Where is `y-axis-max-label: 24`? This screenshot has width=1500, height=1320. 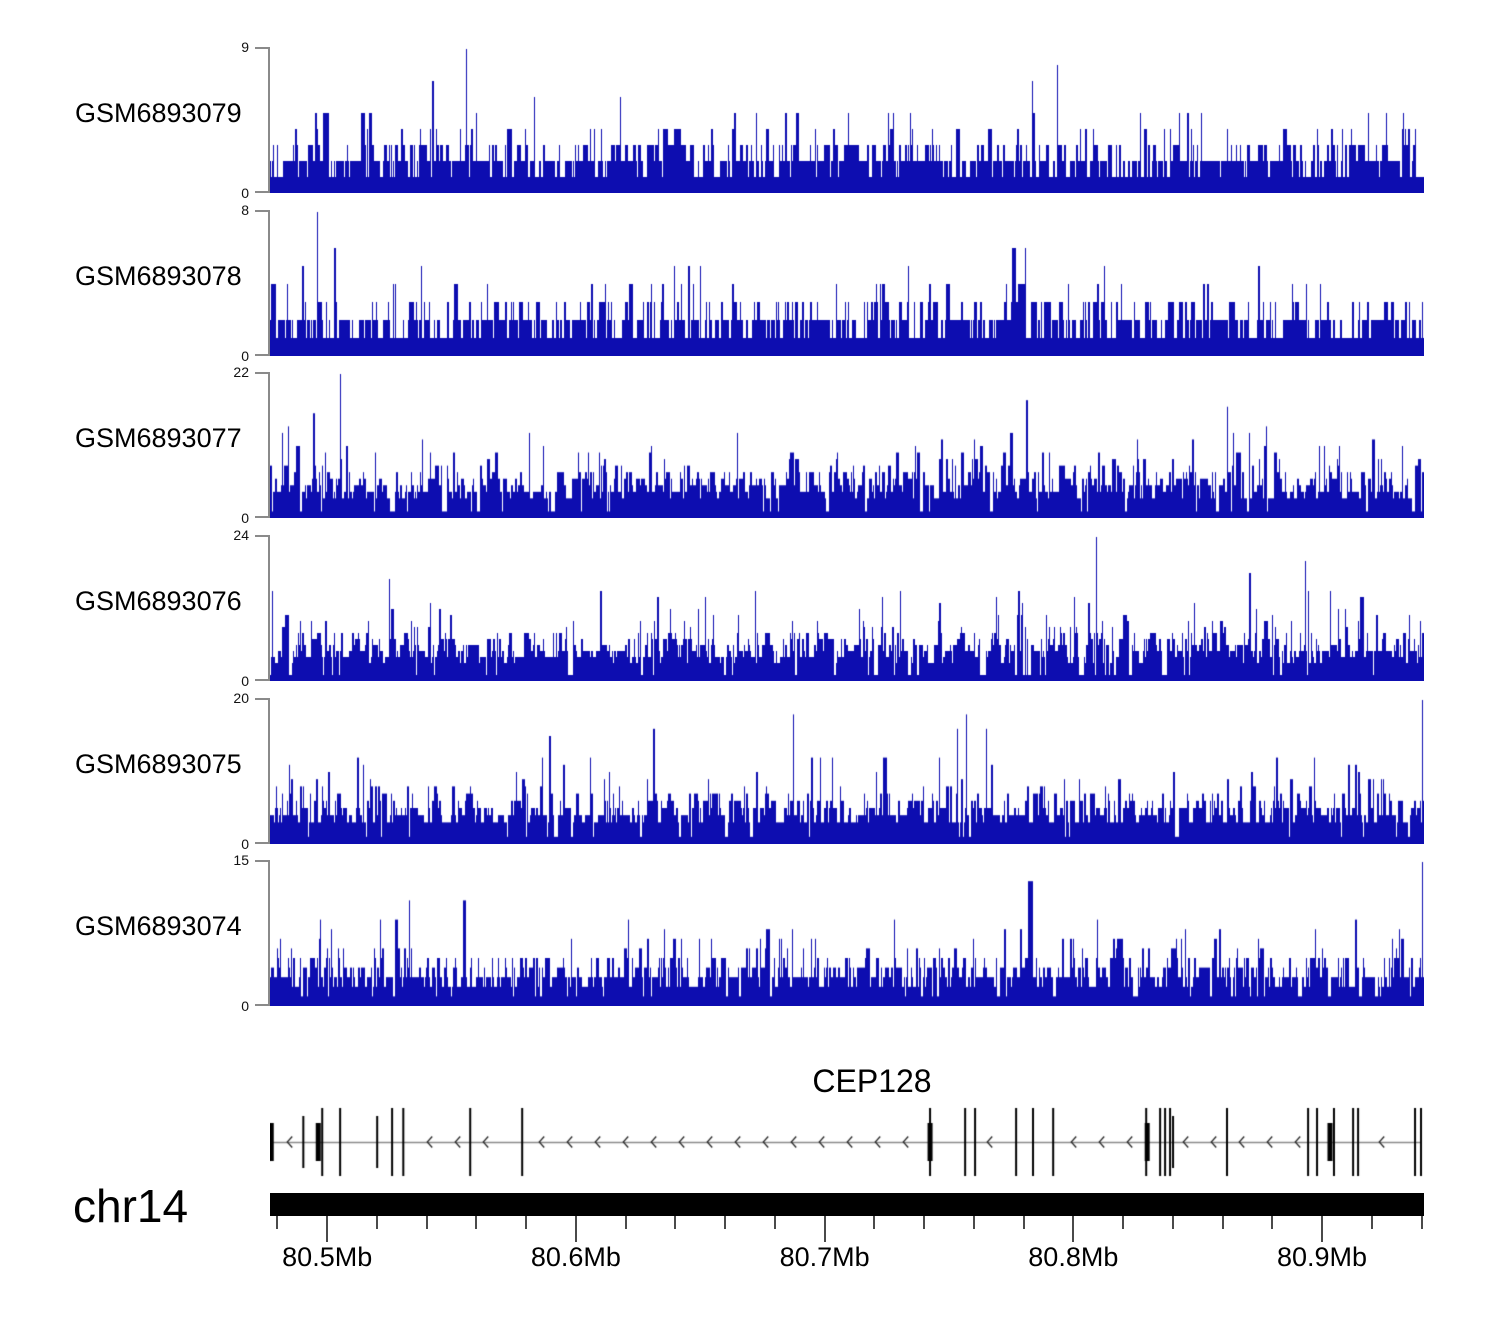
y-axis-max-label: 24 is located at coordinates (241, 535).